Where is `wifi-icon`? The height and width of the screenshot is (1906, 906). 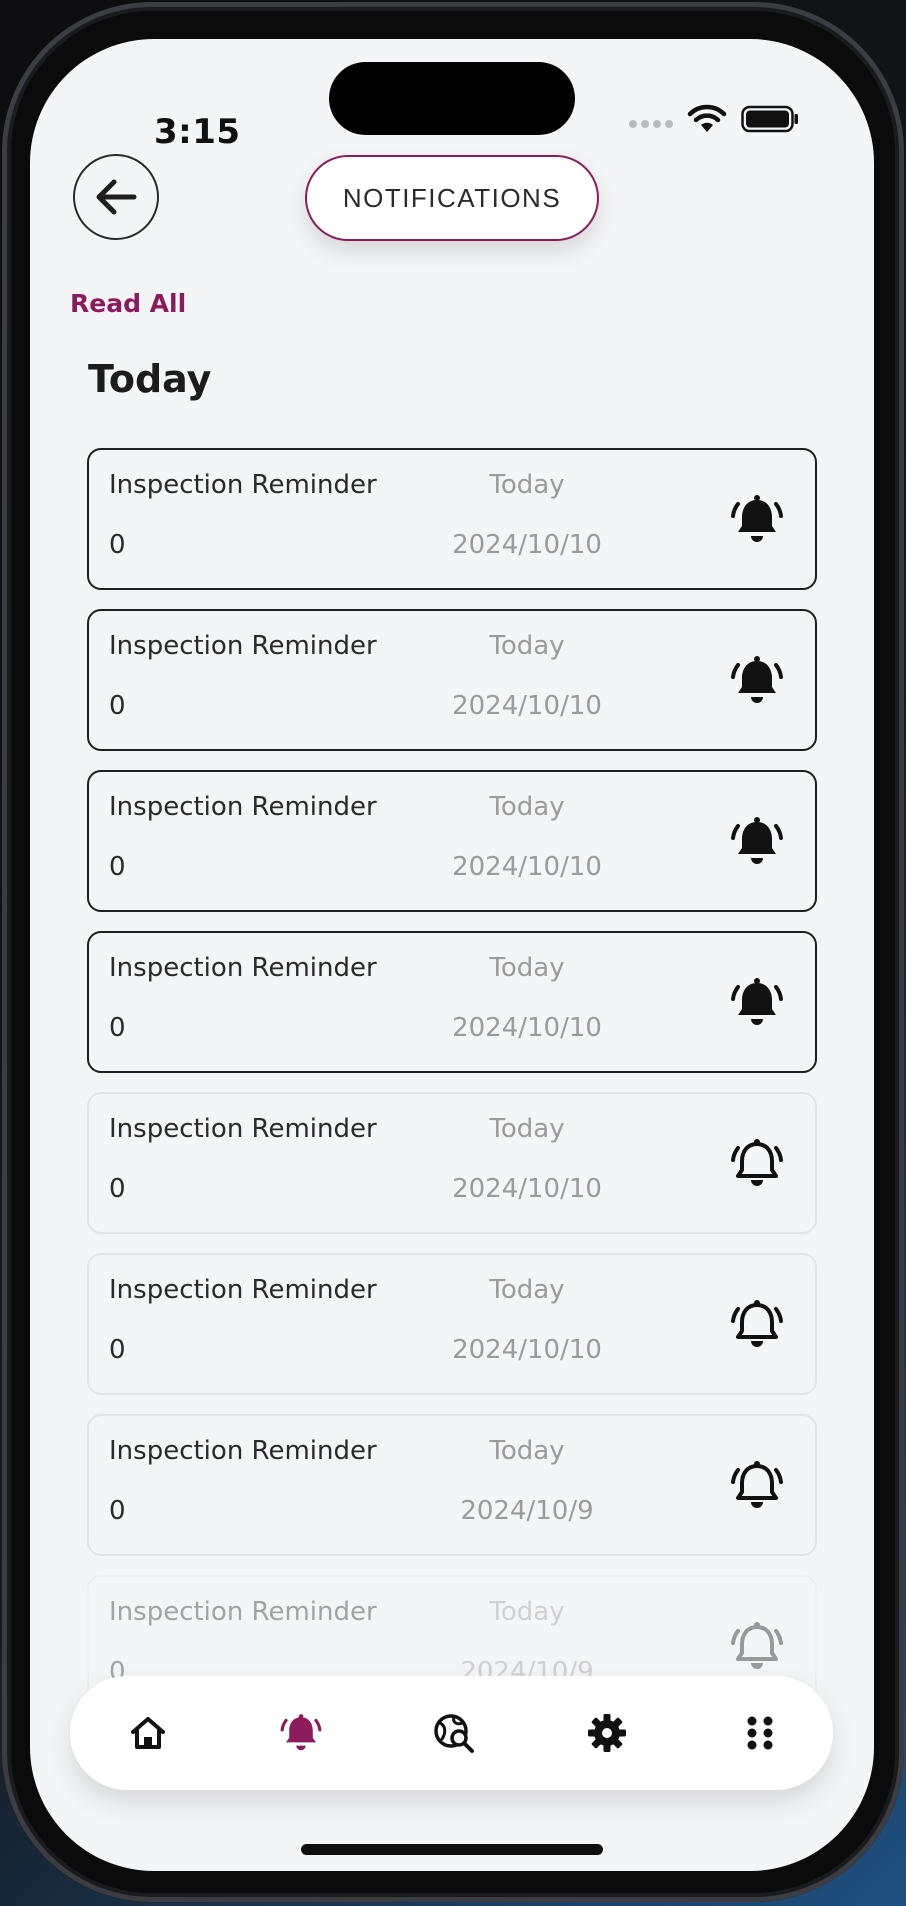
wifi-icon is located at coordinates (707, 118).